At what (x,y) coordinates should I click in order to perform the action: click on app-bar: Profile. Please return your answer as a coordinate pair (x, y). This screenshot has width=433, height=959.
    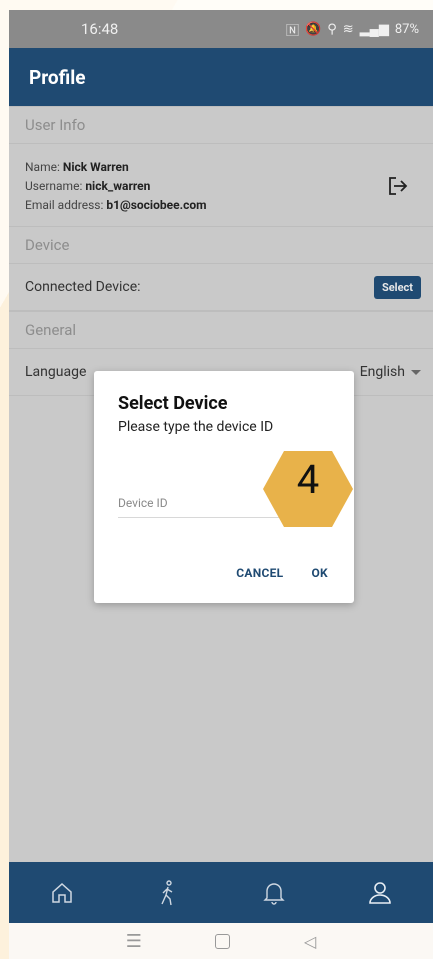
    Looking at the image, I should click on (221, 77).